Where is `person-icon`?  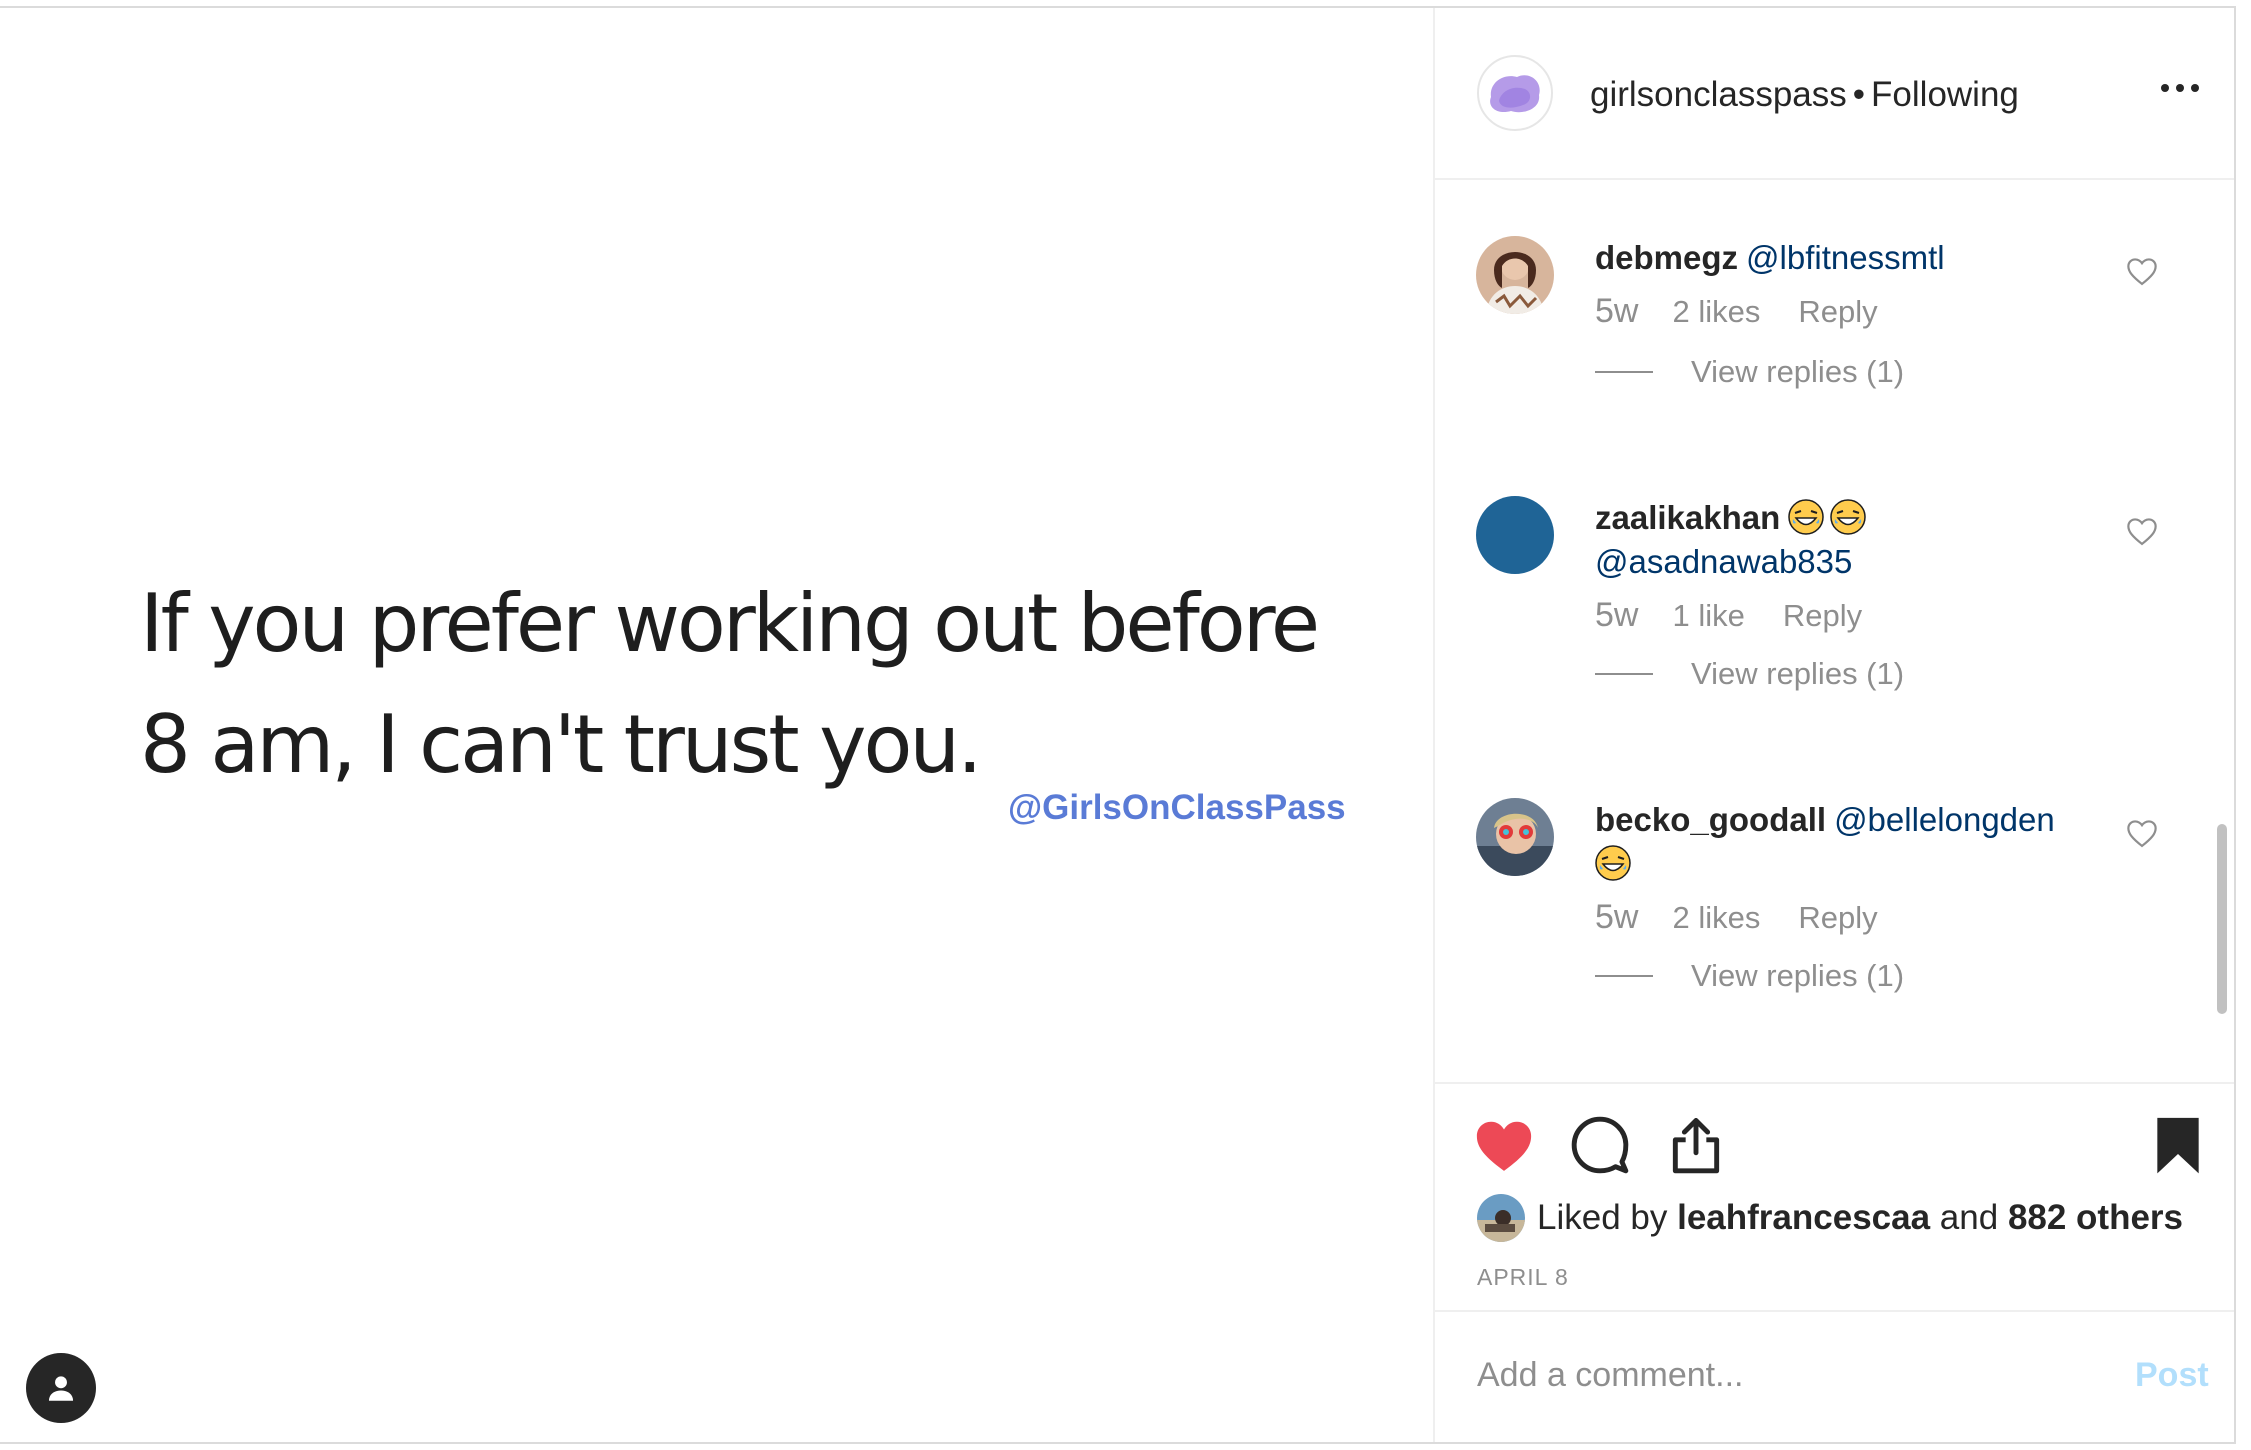 person-icon is located at coordinates (61, 1388).